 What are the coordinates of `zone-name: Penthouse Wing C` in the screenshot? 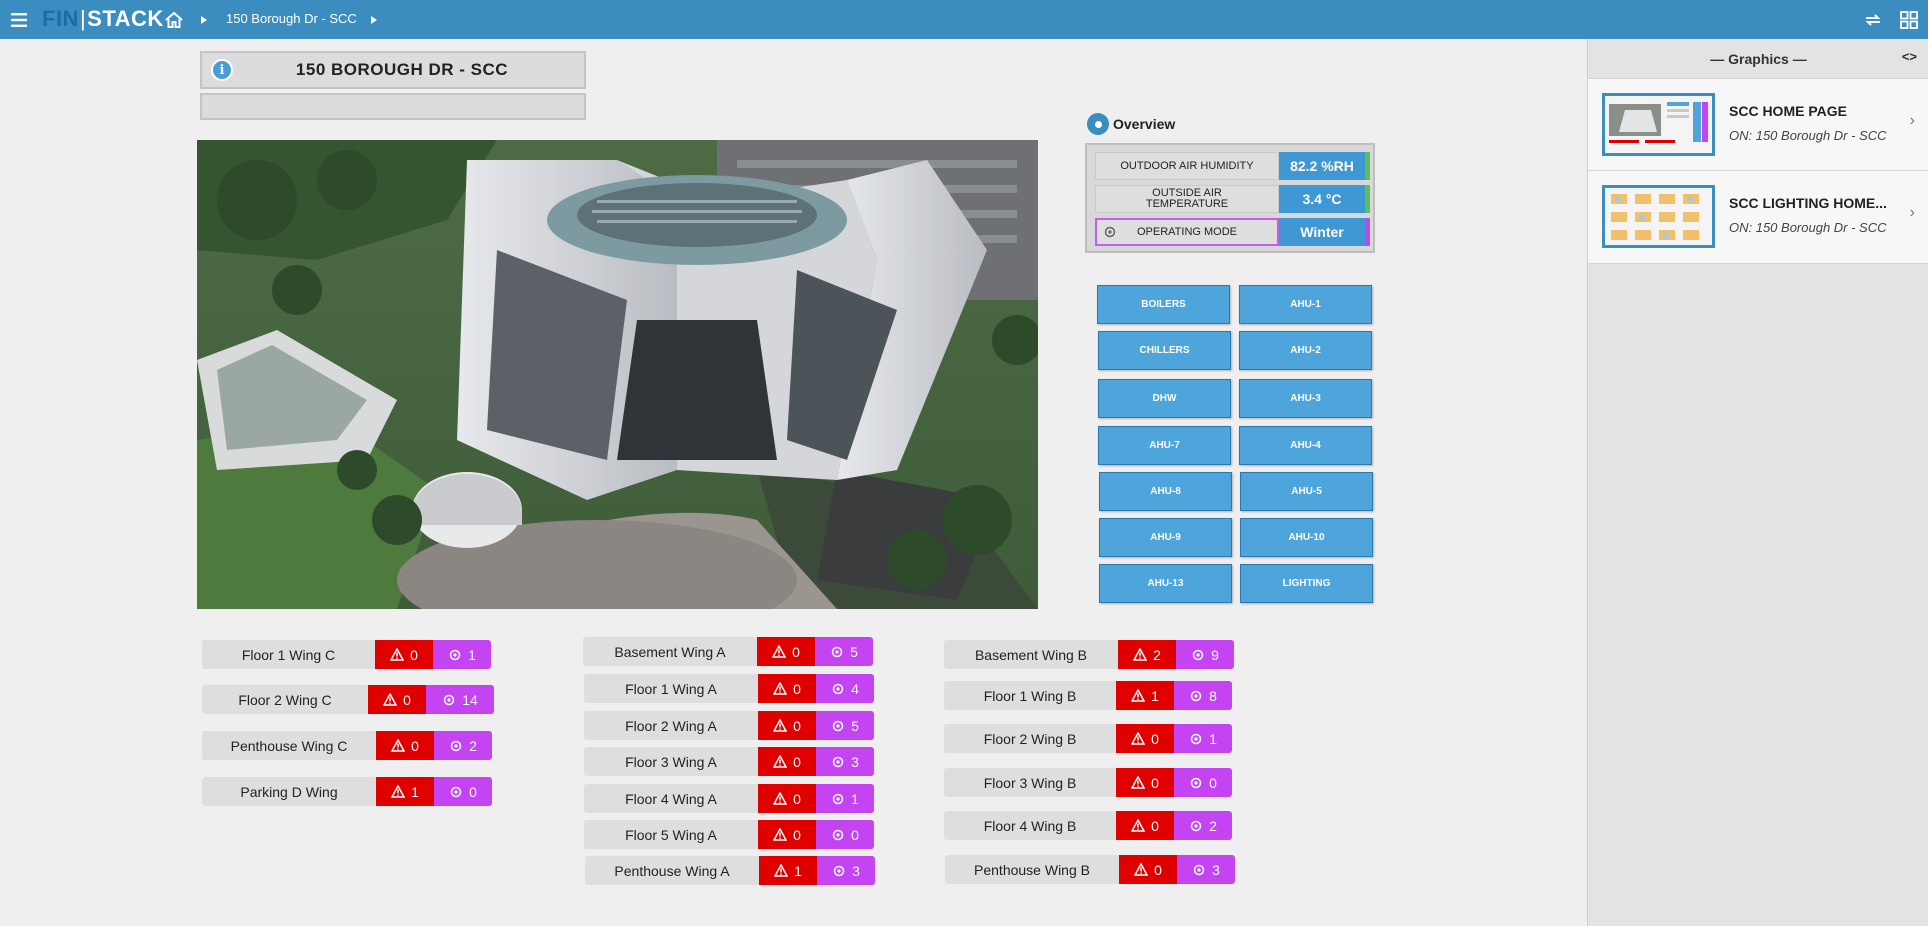 It's located at (289, 745).